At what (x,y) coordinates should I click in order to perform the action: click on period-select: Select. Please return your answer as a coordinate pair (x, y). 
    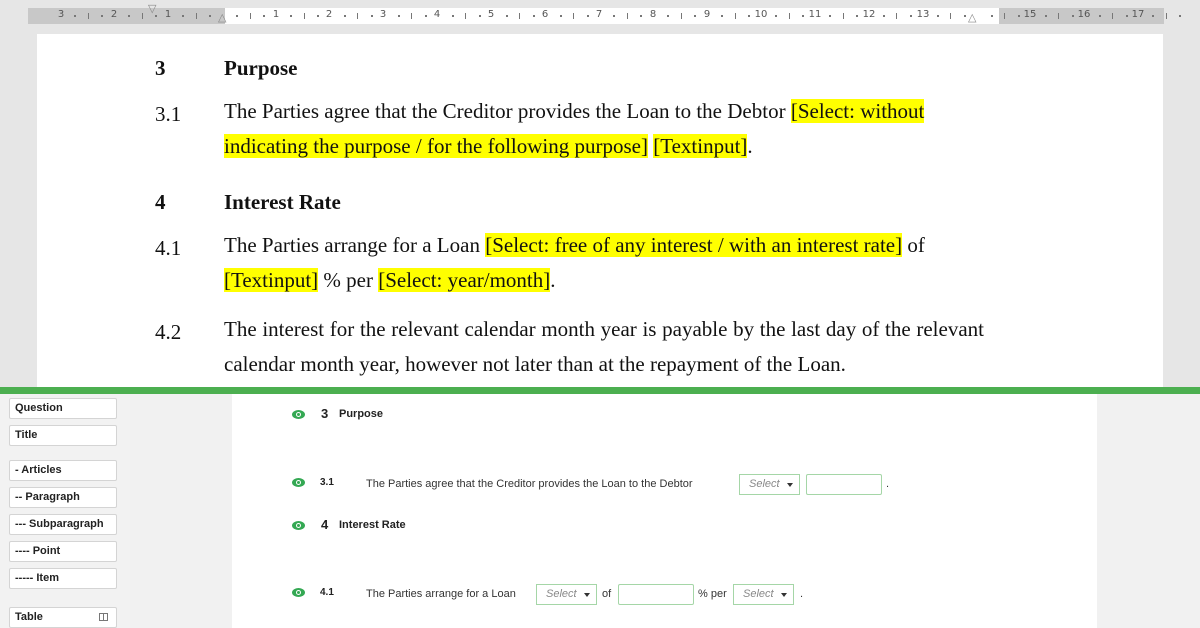
    Looking at the image, I should click on (763, 594).